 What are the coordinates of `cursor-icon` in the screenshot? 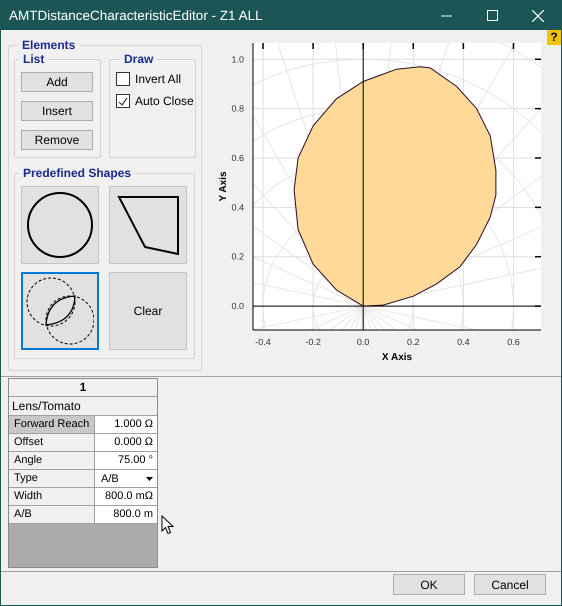 It's located at (167, 525).